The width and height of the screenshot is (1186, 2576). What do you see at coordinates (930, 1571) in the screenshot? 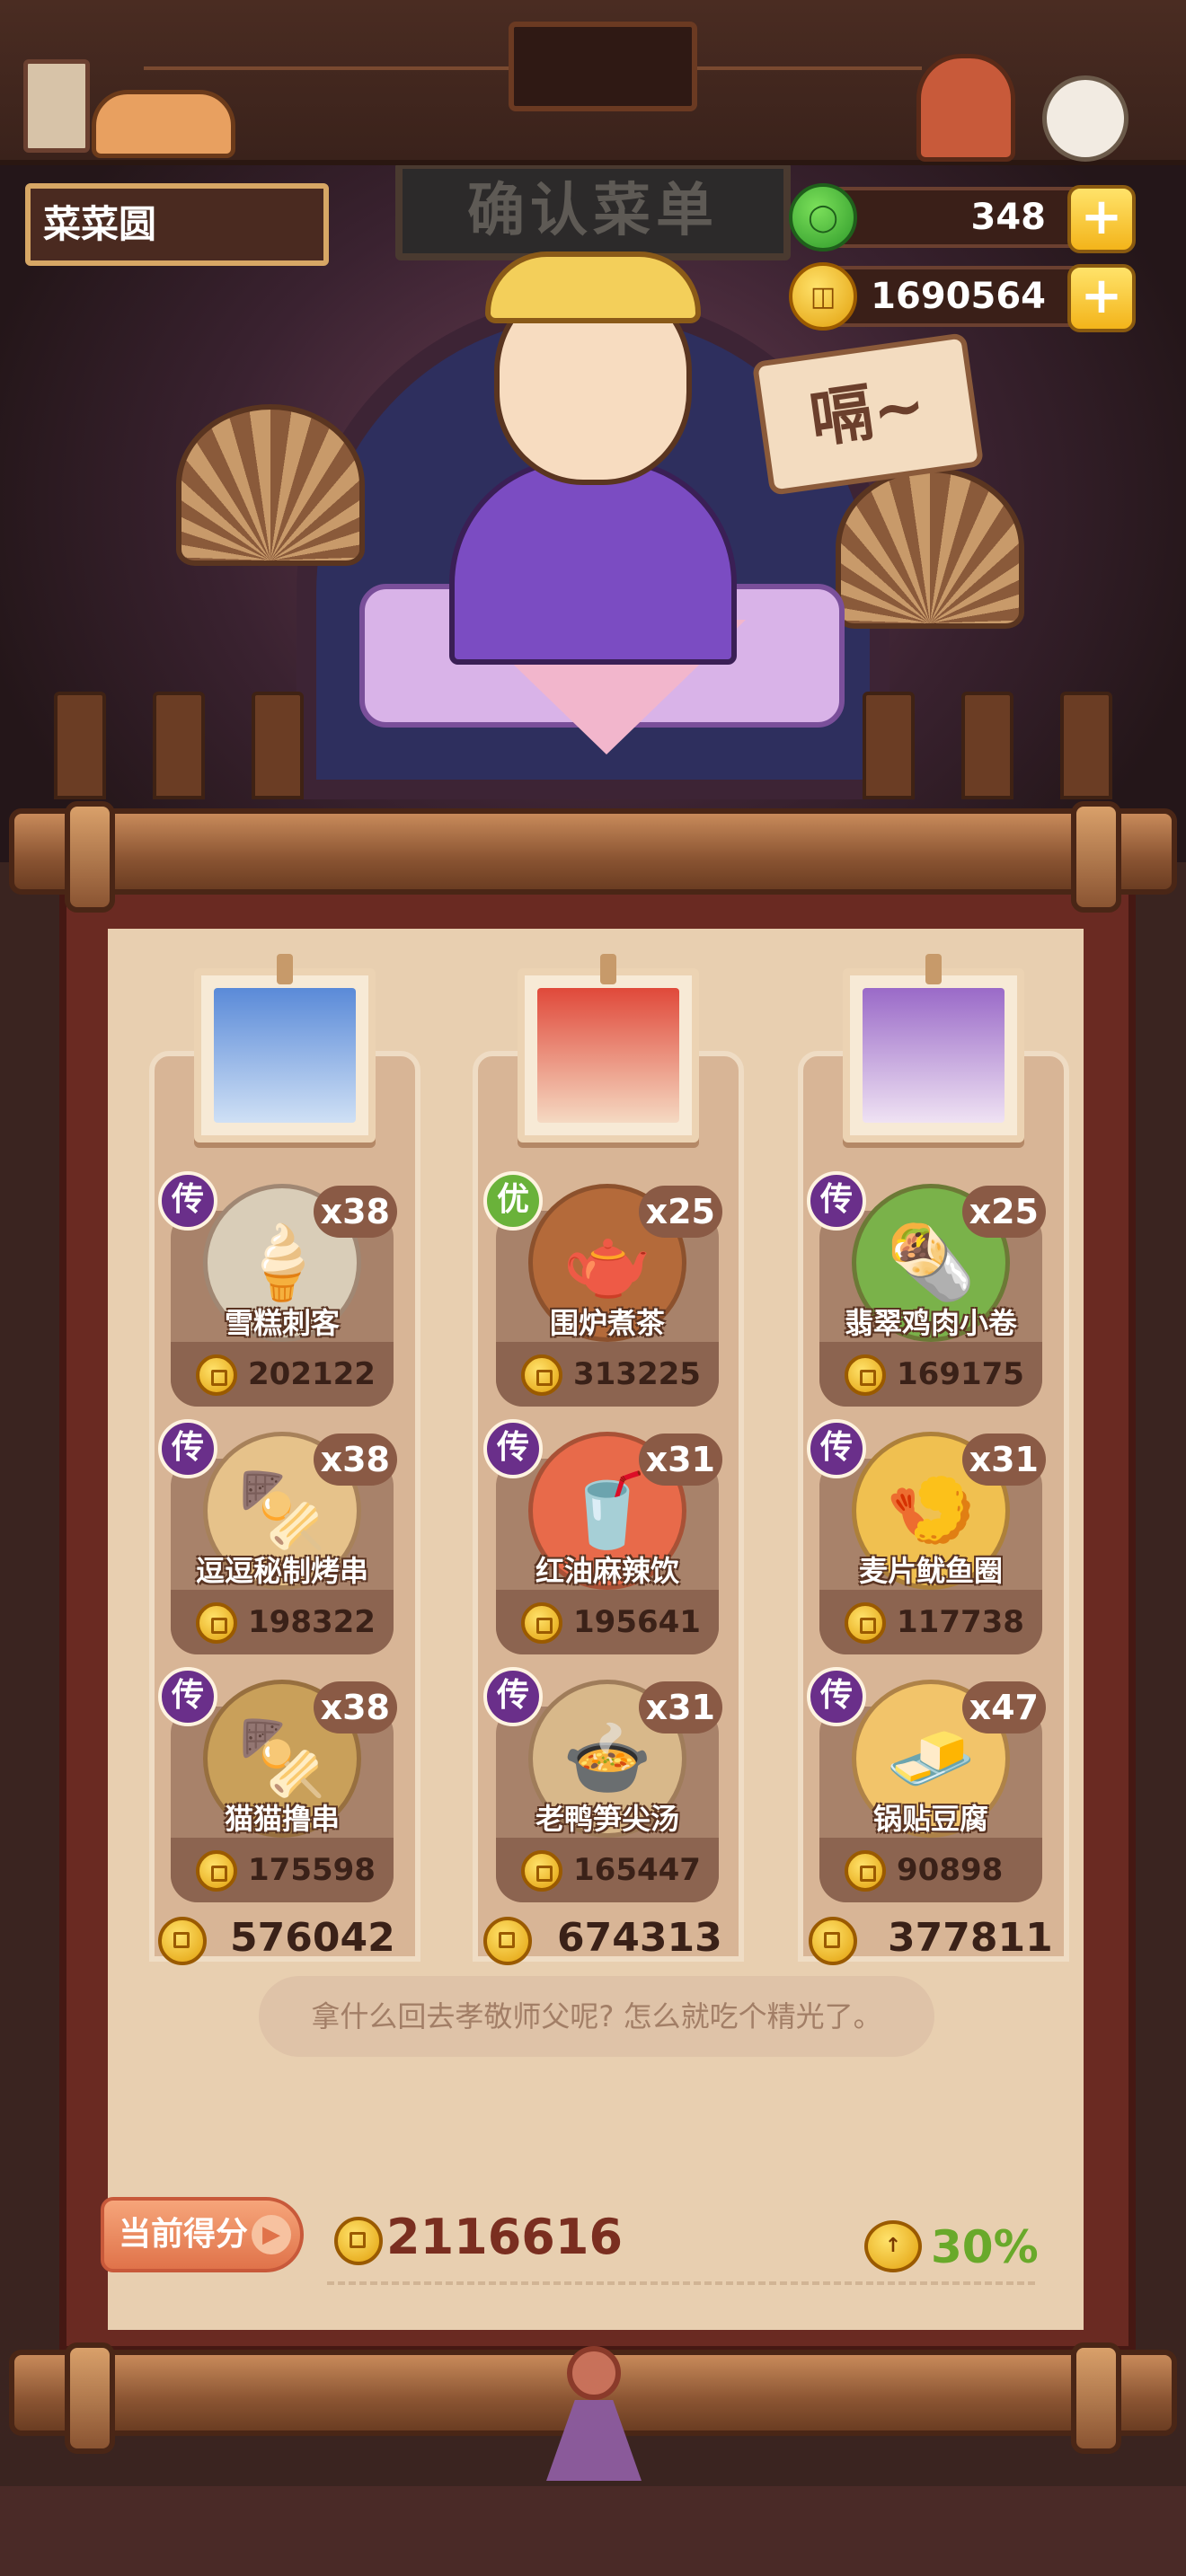
I see `dish-name: 麦片鱿鱼圈` at bounding box center [930, 1571].